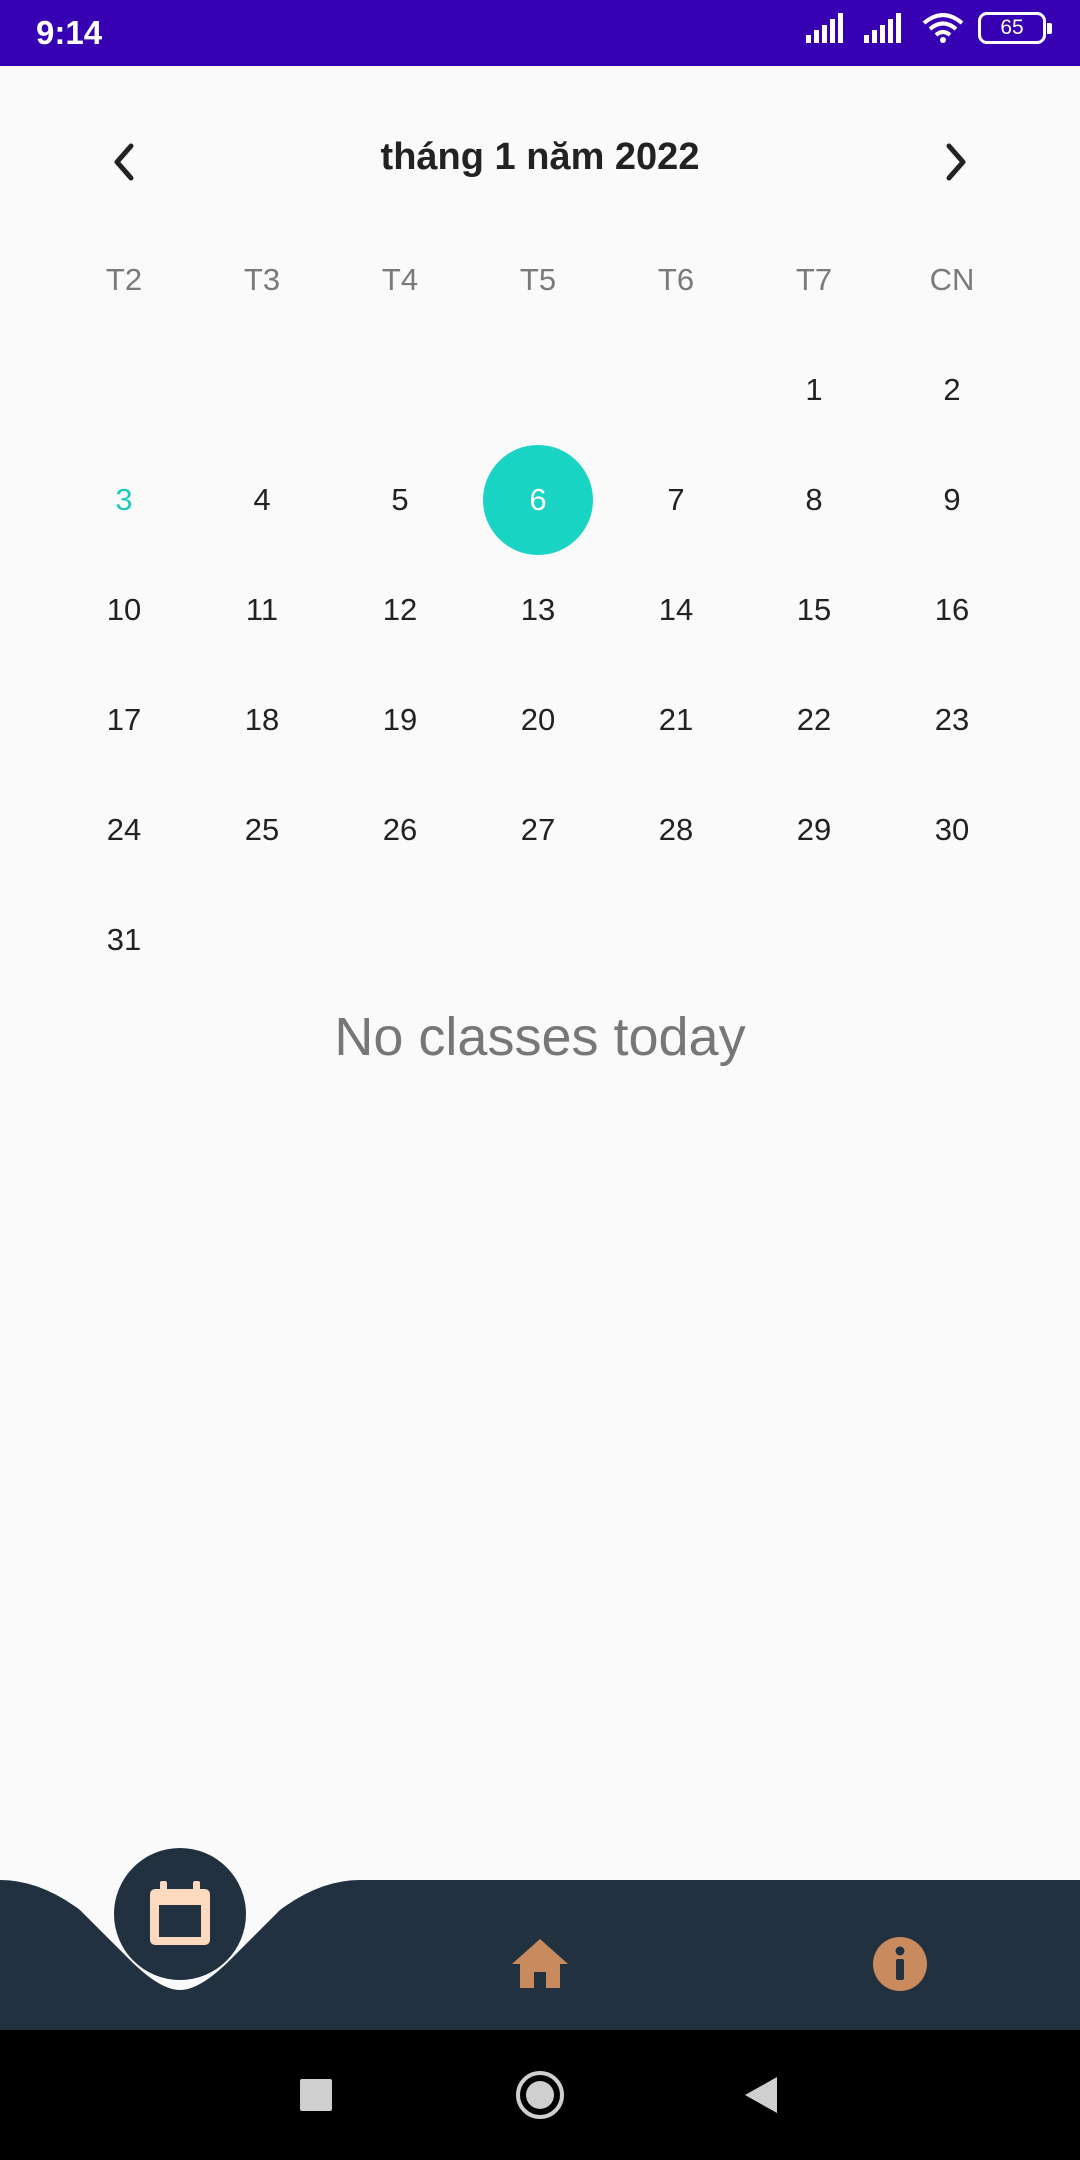 The height and width of the screenshot is (2160, 1080). I want to click on calendar-day: 11, so click(262, 610).